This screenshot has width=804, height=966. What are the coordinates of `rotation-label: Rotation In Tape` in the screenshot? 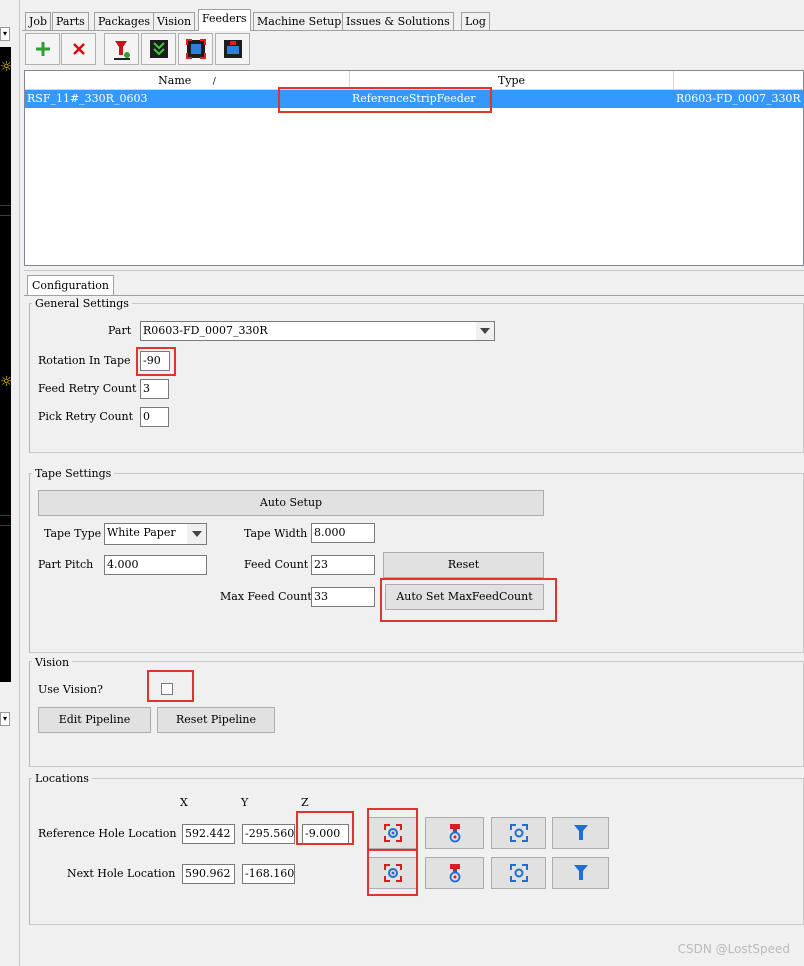 It's located at (84, 360).